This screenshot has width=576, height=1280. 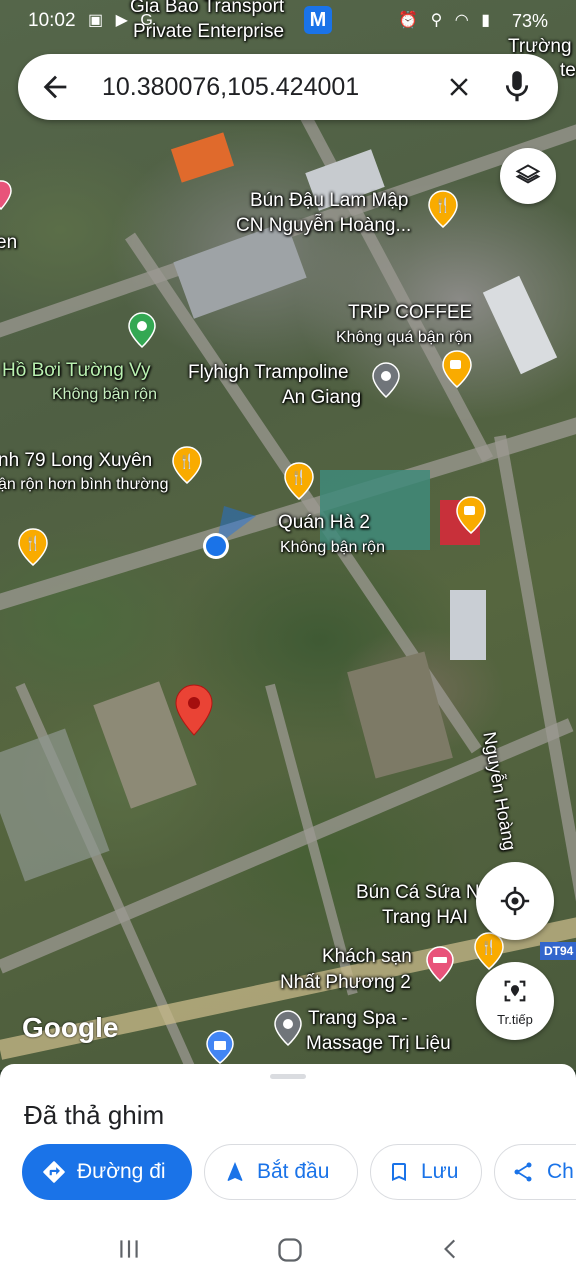 What do you see at coordinates (52, 20) in the screenshot?
I see `status-time: 10:02` at bounding box center [52, 20].